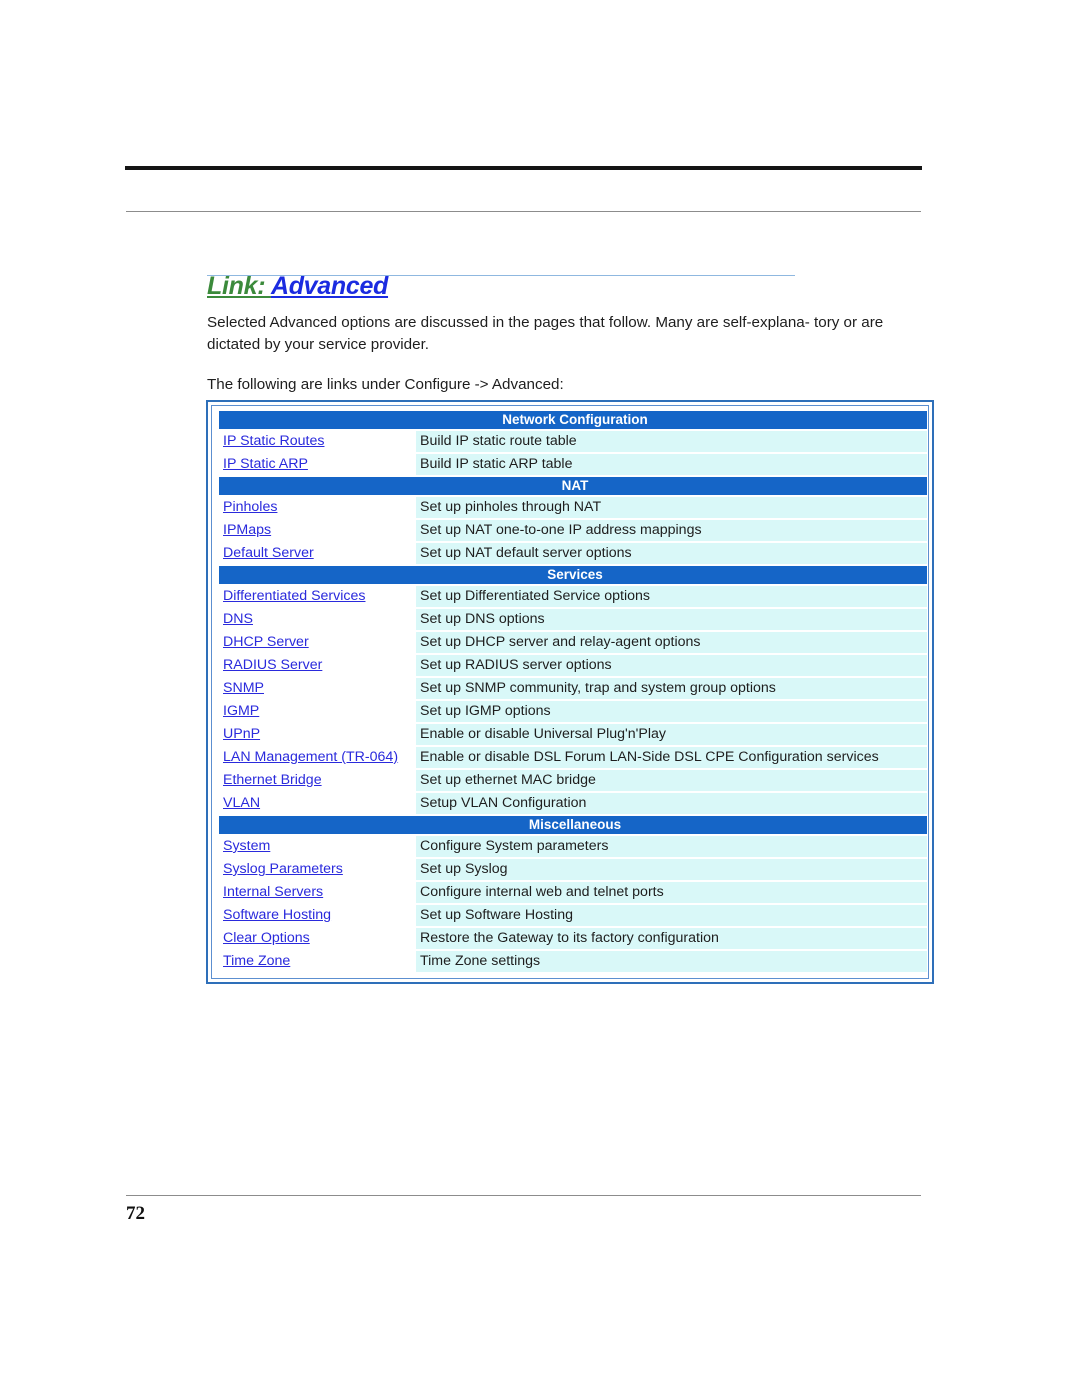 This screenshot has width=1080, height=1397. Describe the element at coordinates (671, 619) in the screenshot. I see `description-cell: Set up DNS options` at that location.